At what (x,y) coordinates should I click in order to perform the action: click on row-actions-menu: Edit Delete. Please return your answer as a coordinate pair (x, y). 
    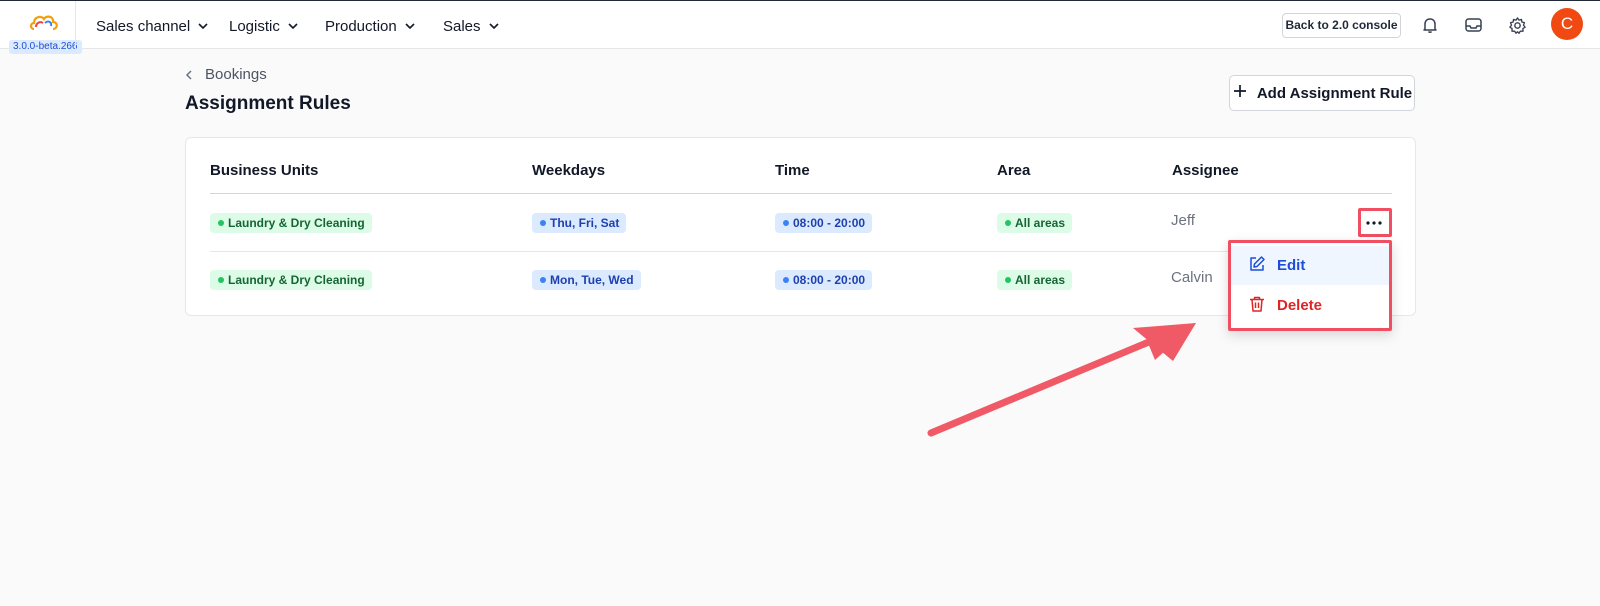
    Looking at the image, I should click on (1310, 285).